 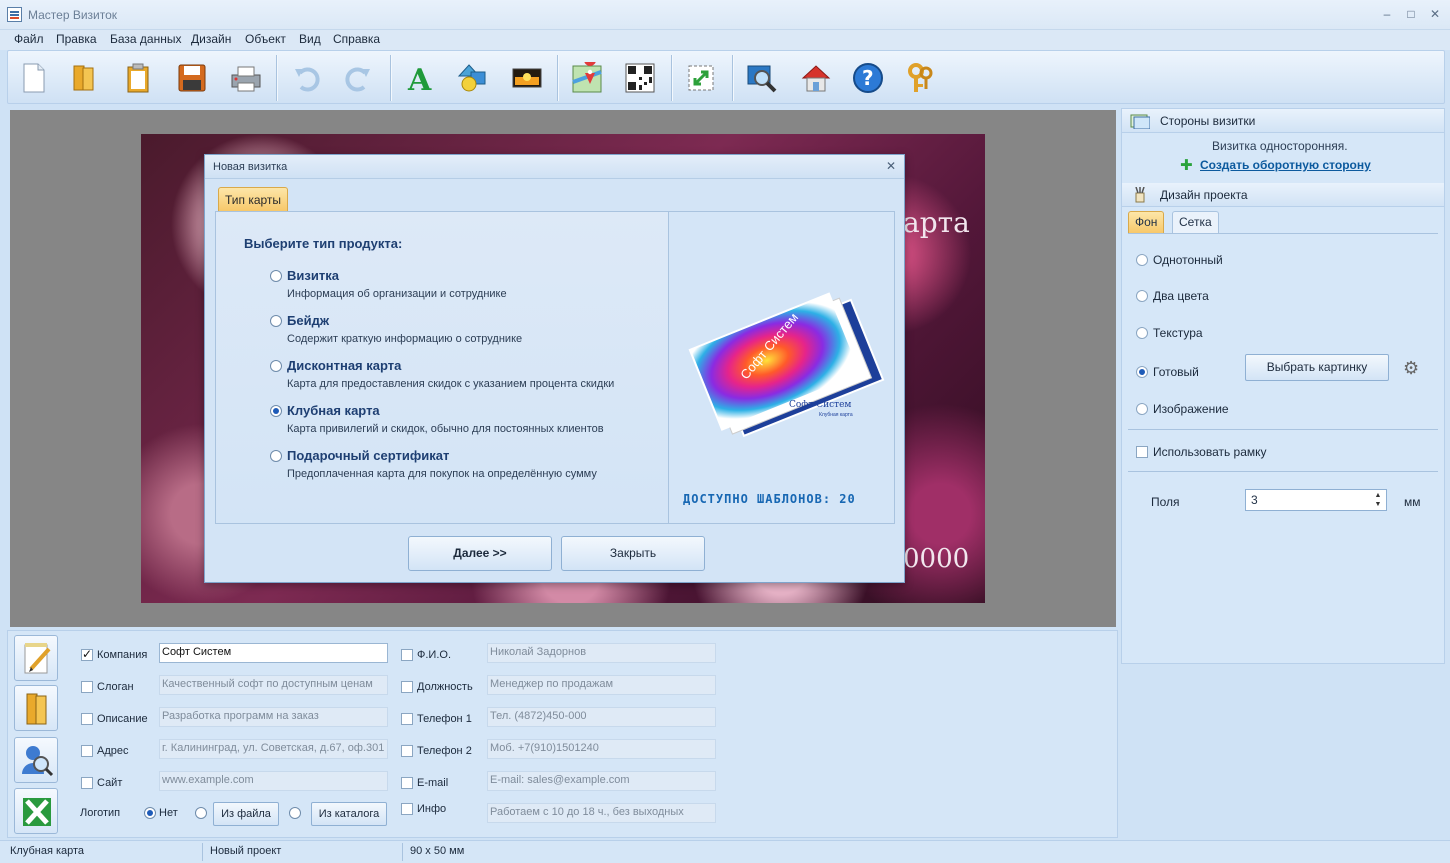 What do you see at coordinates (87, 783) in the screenshot?
I see `site-checkbox` at bounding box center [87, 783].